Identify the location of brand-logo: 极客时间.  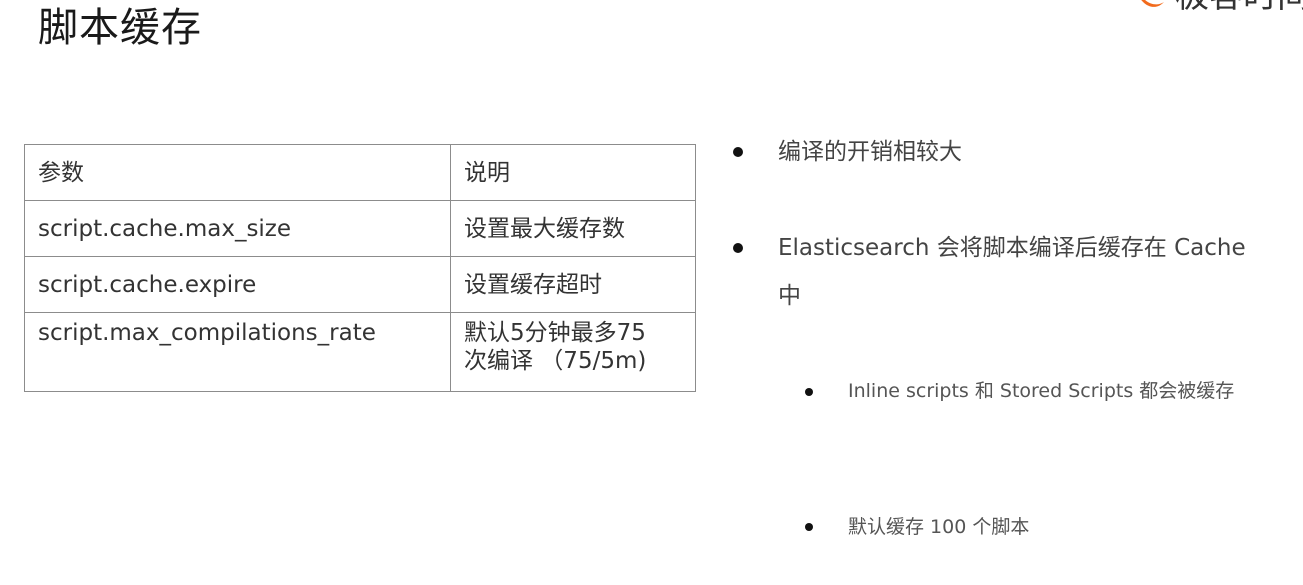
(1183, 8).